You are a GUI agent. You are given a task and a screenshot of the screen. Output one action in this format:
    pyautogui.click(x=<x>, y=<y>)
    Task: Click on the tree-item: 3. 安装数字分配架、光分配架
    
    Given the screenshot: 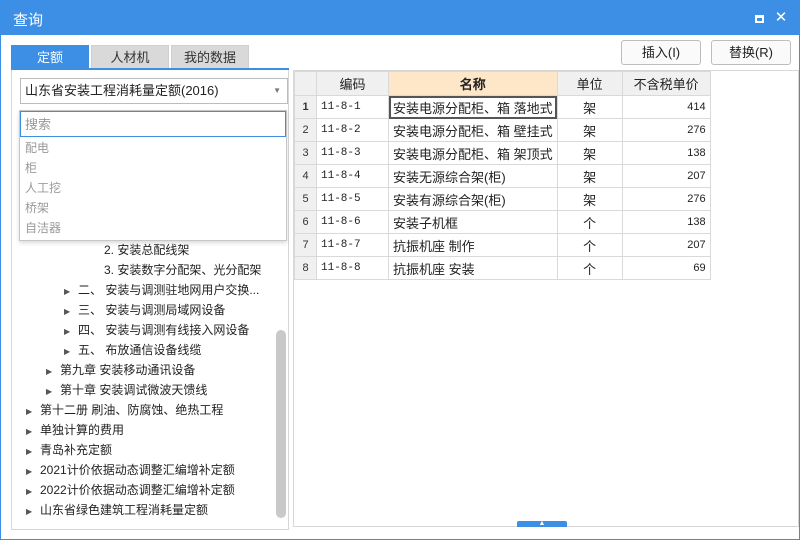 What is the action you would take?
    pyautogui.click(x=182, y=270)
    